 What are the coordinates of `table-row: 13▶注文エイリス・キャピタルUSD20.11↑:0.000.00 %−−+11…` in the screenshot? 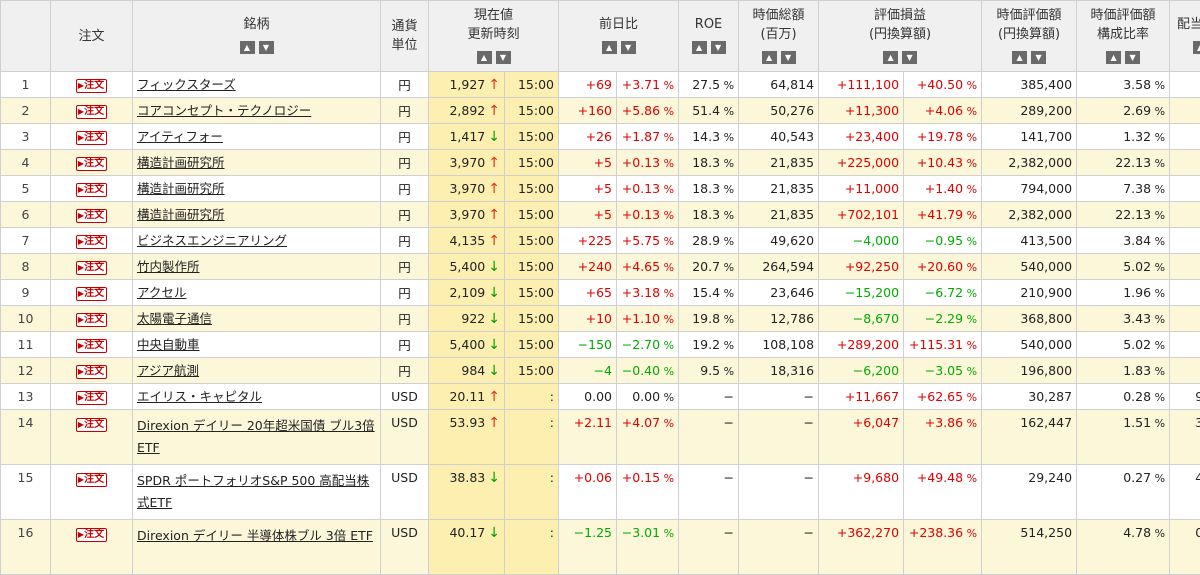 It's located at (600, 397).